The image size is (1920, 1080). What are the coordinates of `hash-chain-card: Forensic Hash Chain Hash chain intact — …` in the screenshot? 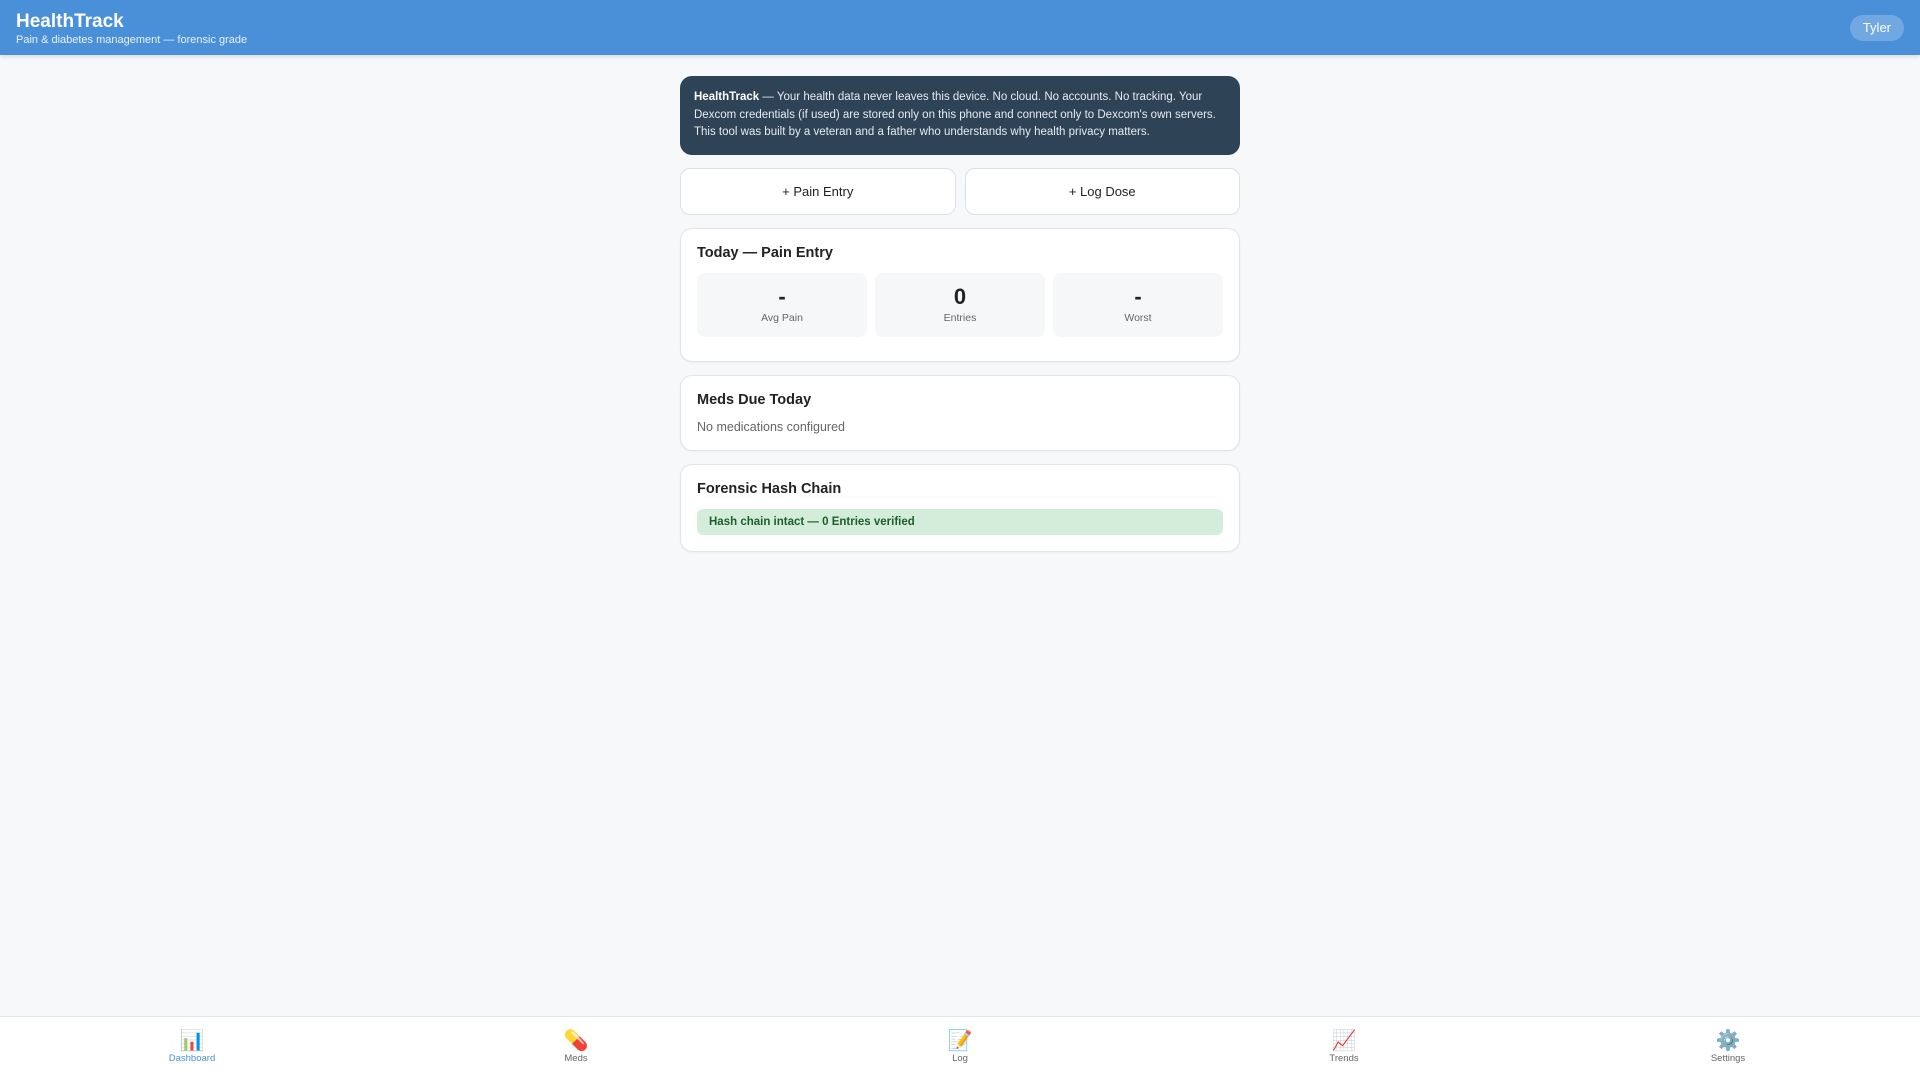 It's located at (960, 508).